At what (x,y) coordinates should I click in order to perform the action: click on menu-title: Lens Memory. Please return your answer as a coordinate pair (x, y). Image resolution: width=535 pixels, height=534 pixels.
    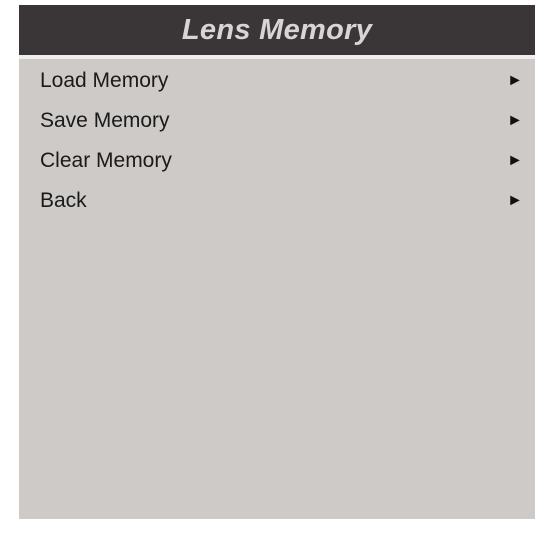
    Looking at the image, I should click on (277, 29).